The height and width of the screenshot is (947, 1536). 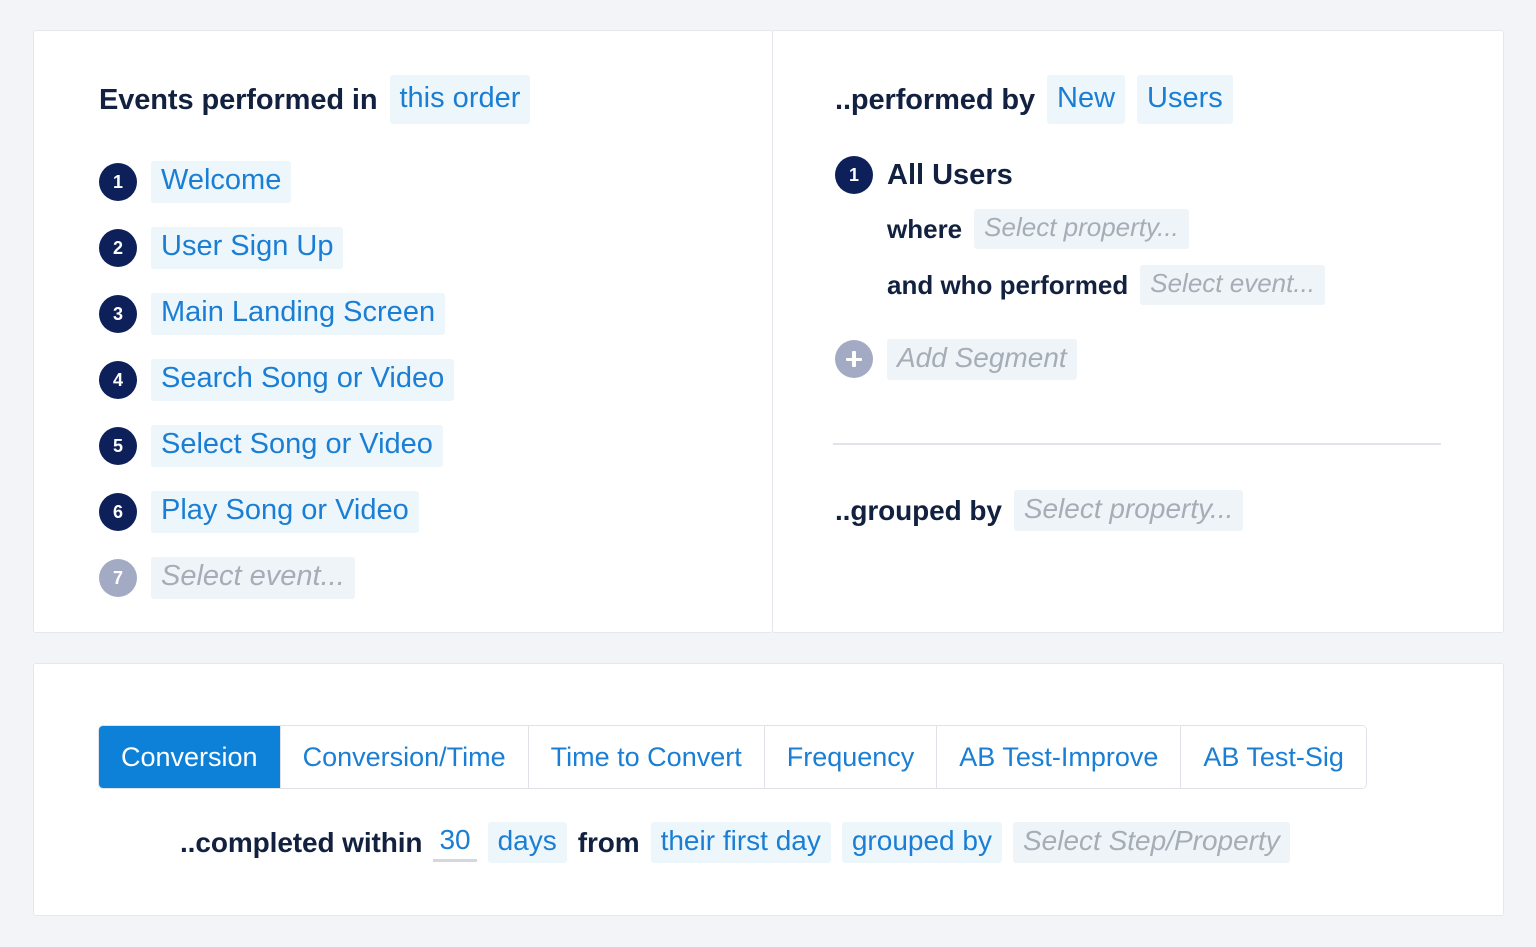 I want to click on event-step-value: User Sign Up, so click(x=247, y=248).